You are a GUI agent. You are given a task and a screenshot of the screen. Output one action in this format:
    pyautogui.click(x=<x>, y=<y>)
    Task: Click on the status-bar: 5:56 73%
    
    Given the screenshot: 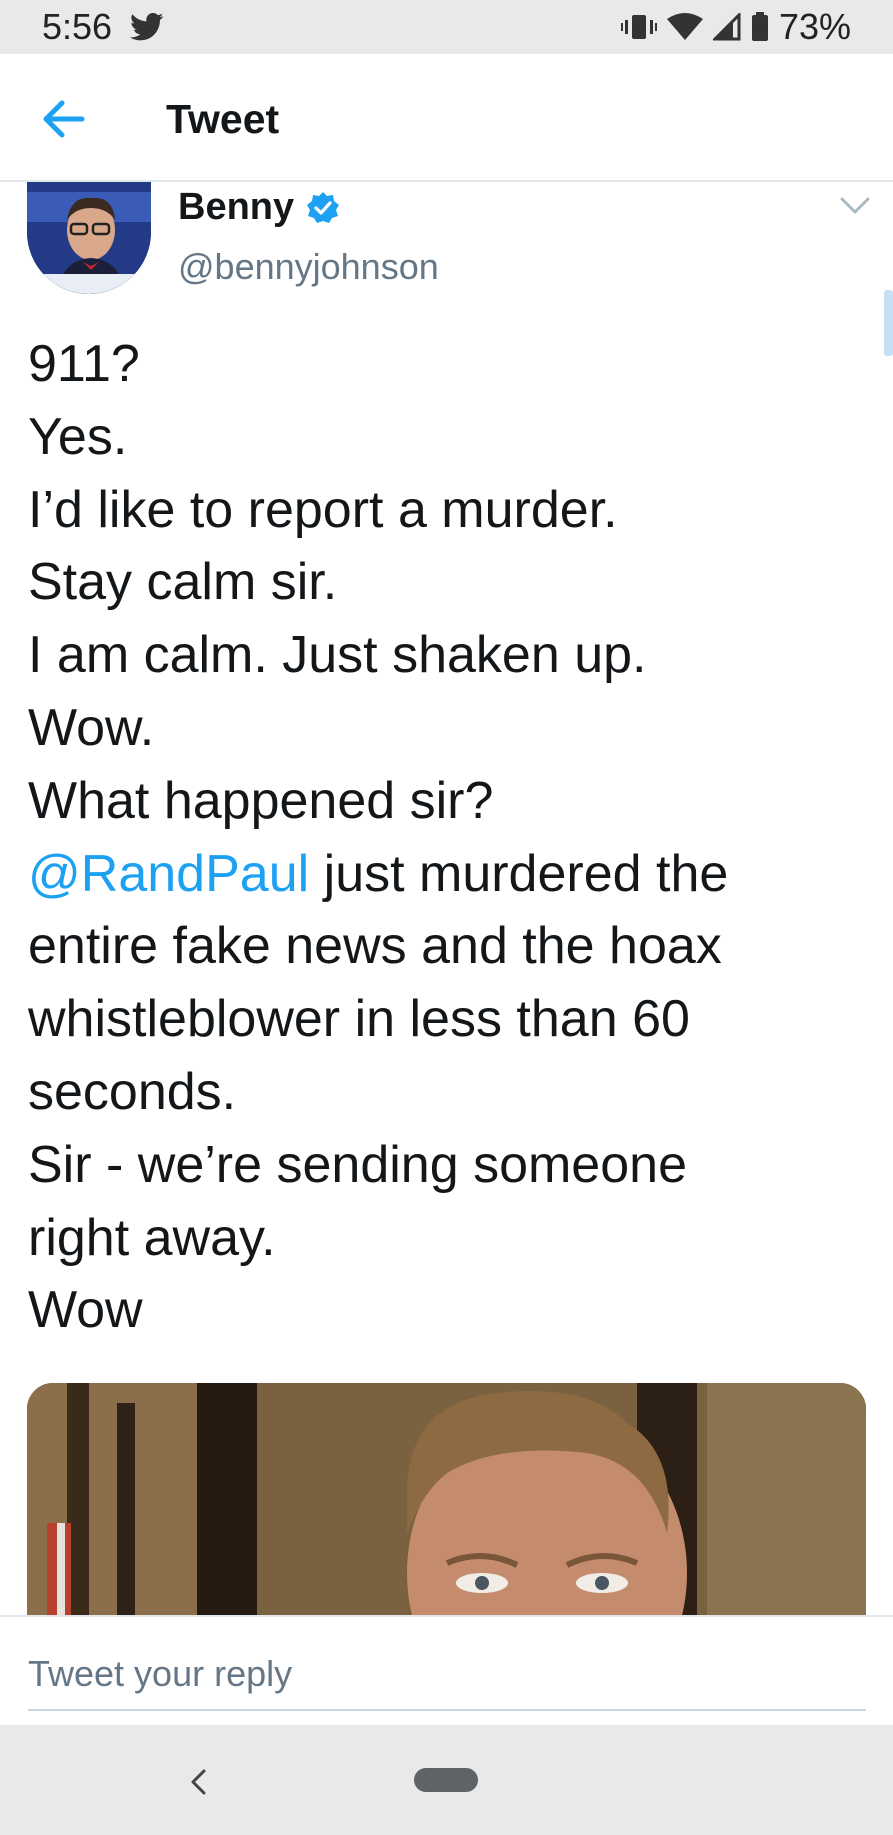 What is the action you would take?
    pyautogui.click(x=446, y=27)
    